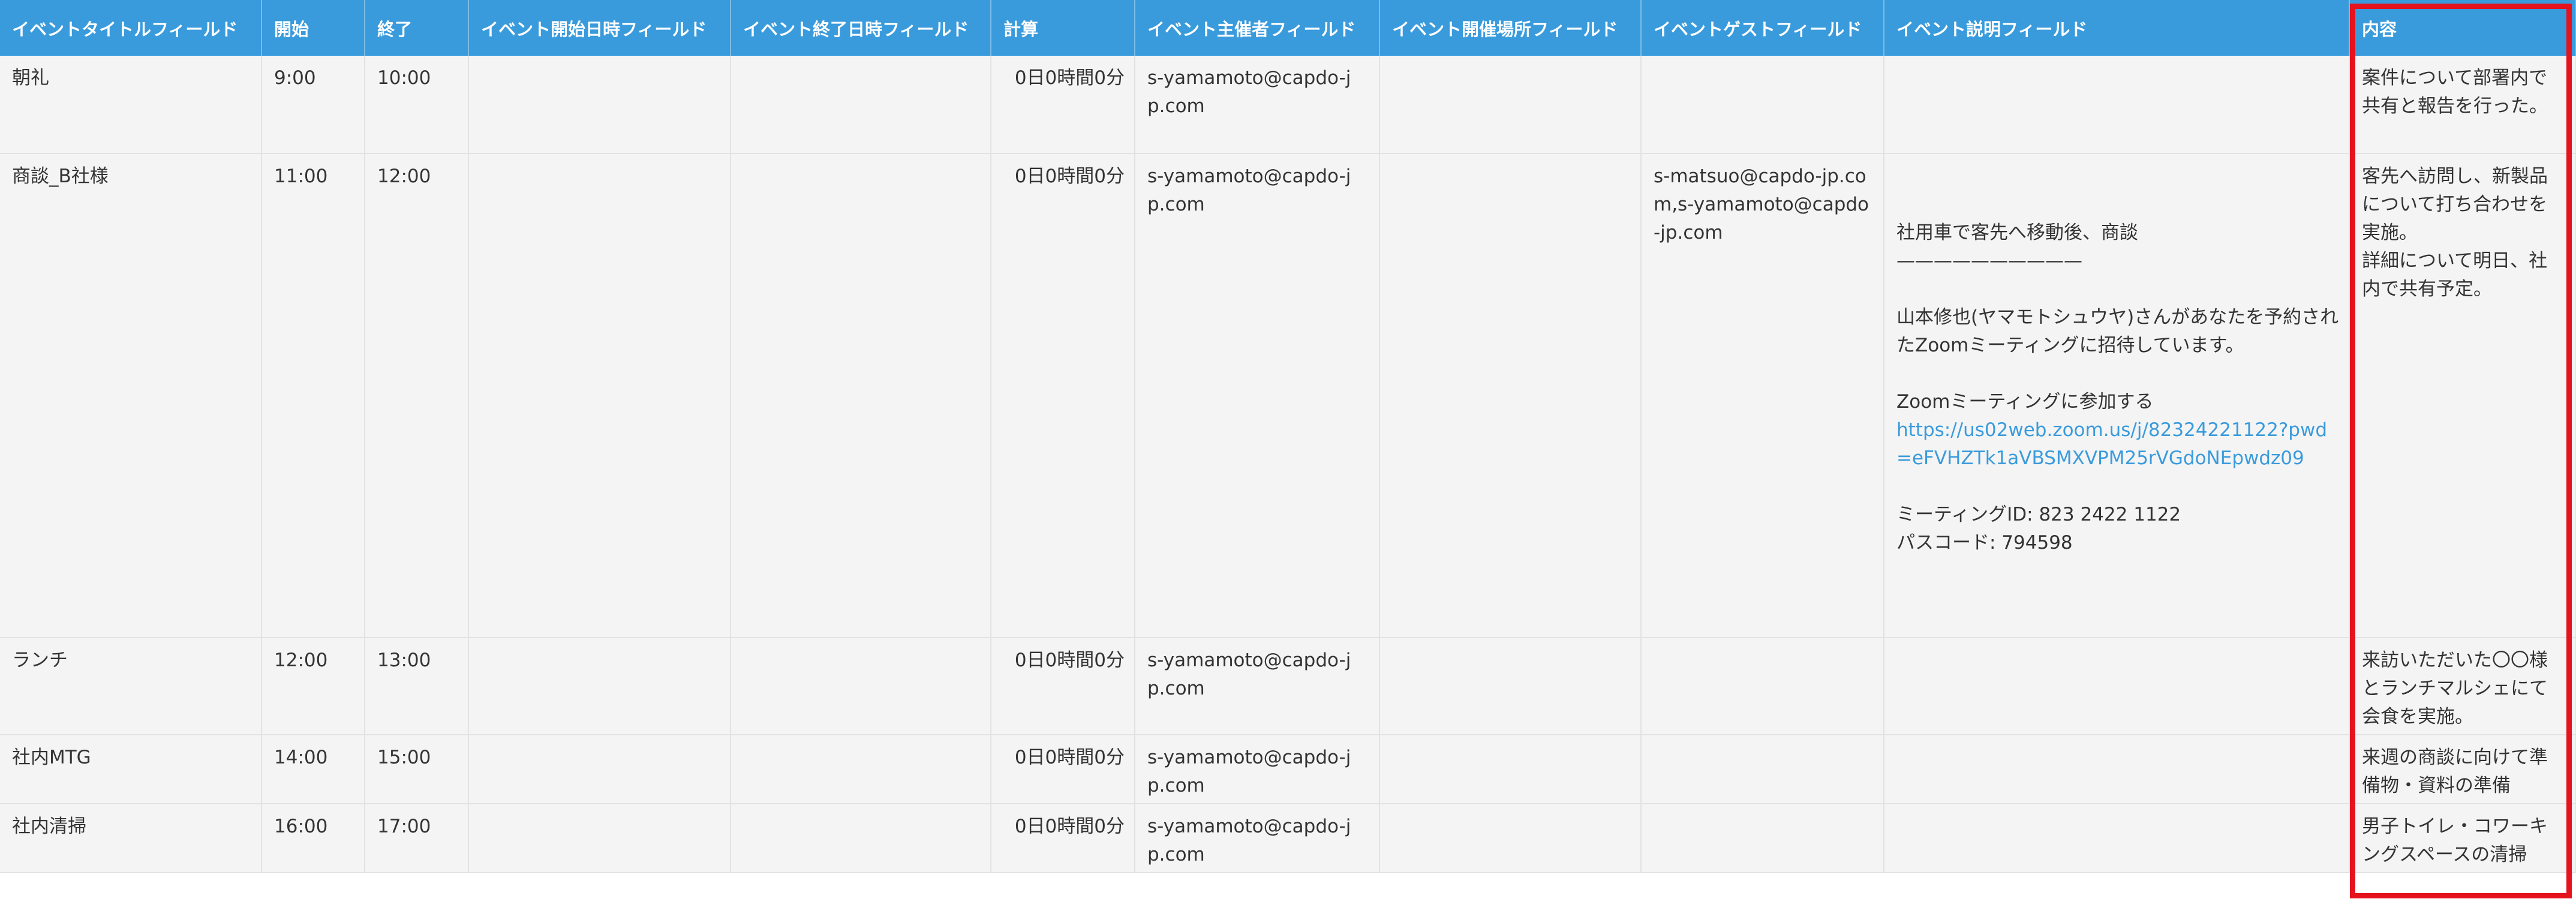  What do you see at coordinates (313, 28) in the screenshot?
I see `column-header-start: 開始` at bounding box center [313, 28].